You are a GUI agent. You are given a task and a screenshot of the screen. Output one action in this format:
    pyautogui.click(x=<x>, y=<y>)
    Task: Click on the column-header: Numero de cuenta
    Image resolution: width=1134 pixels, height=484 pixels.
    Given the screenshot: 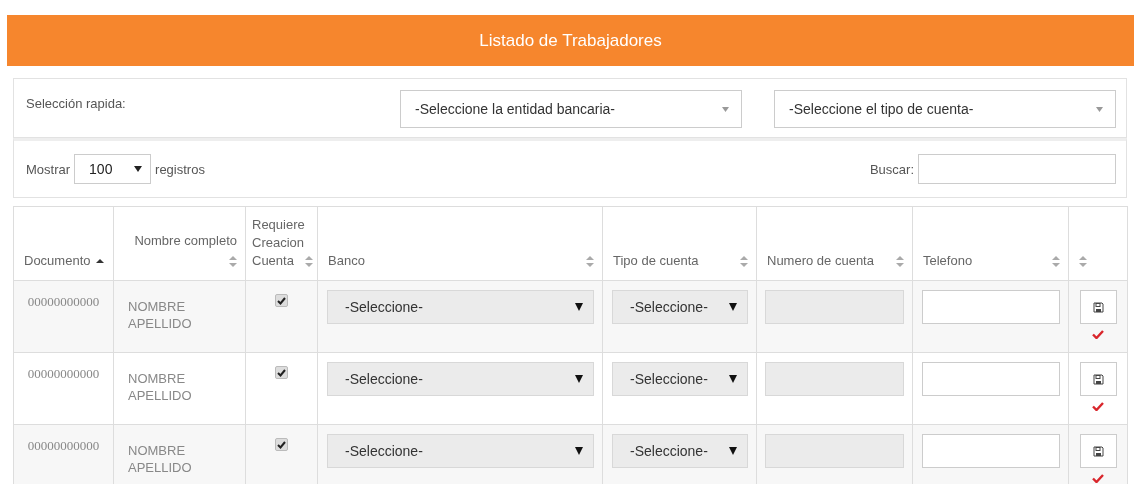 What is the action you would take?
    pyautogui.click(x=820, y=261)
    